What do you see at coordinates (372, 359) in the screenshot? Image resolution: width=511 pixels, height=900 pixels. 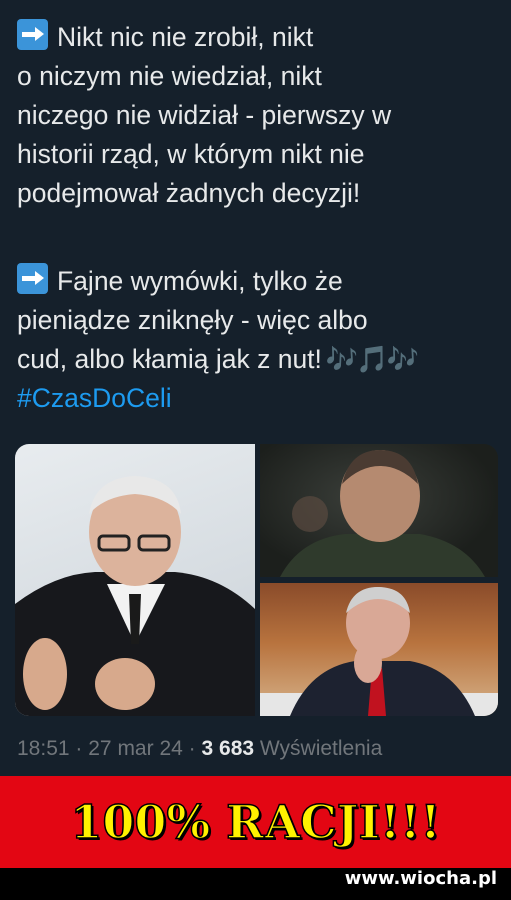 I see `musical-notes-icon: 🎶🎵🎶` at bounding box center [372, 359].